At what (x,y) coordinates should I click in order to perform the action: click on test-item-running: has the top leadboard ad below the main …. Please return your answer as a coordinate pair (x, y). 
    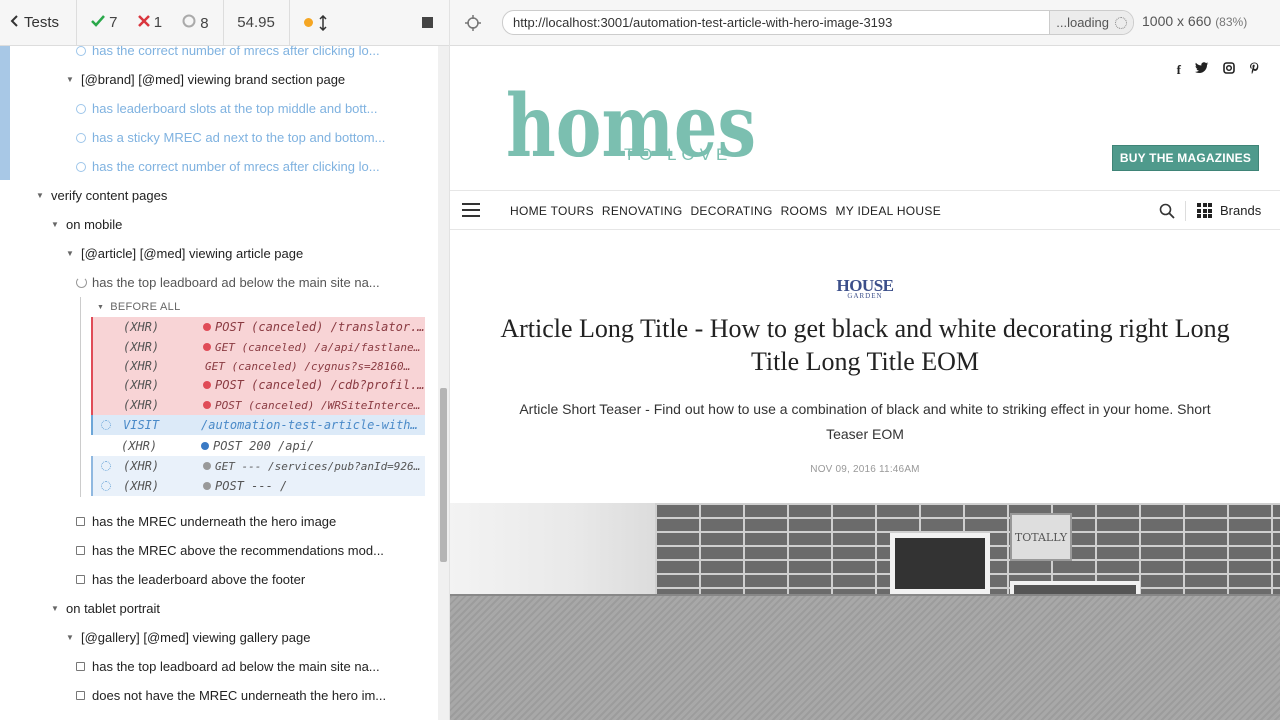
    Looking at the image, I should click on (228, 282).